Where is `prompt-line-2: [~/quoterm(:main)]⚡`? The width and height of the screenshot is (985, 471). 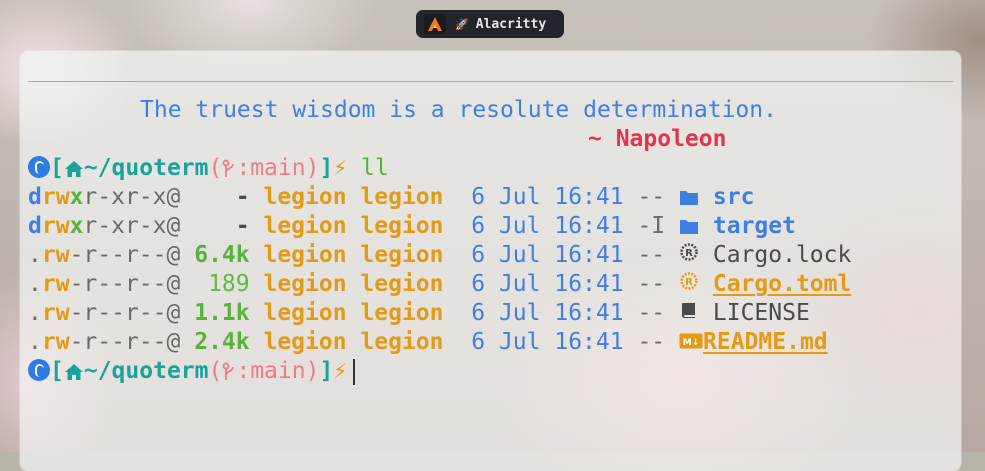
prompt-line-2: [~/quoterm(:main)]⚡ is located at coordinates (192, 371).